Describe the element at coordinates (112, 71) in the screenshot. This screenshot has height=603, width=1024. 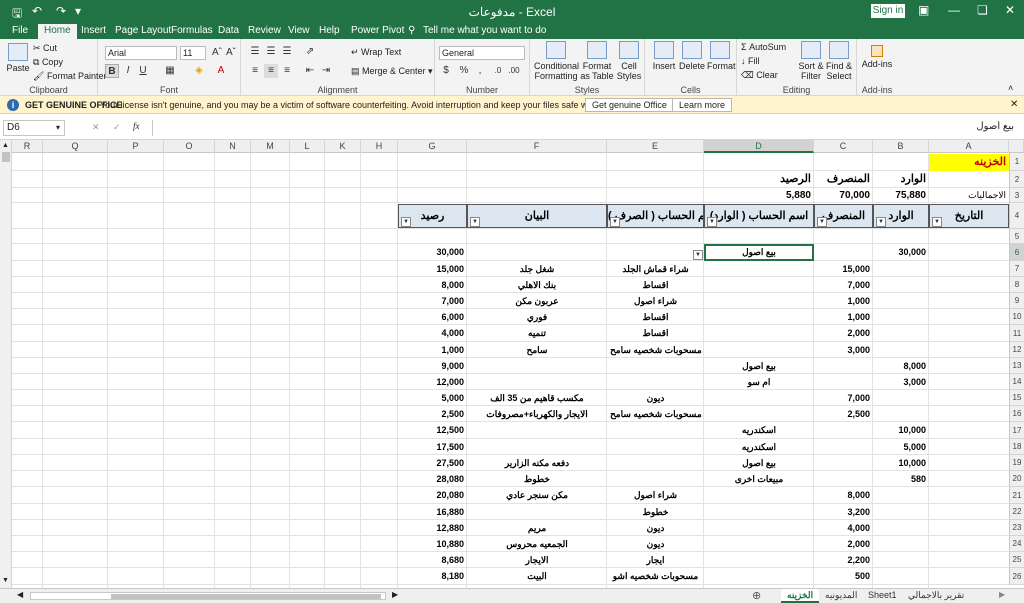
I see `bold-icon: B` at that location.